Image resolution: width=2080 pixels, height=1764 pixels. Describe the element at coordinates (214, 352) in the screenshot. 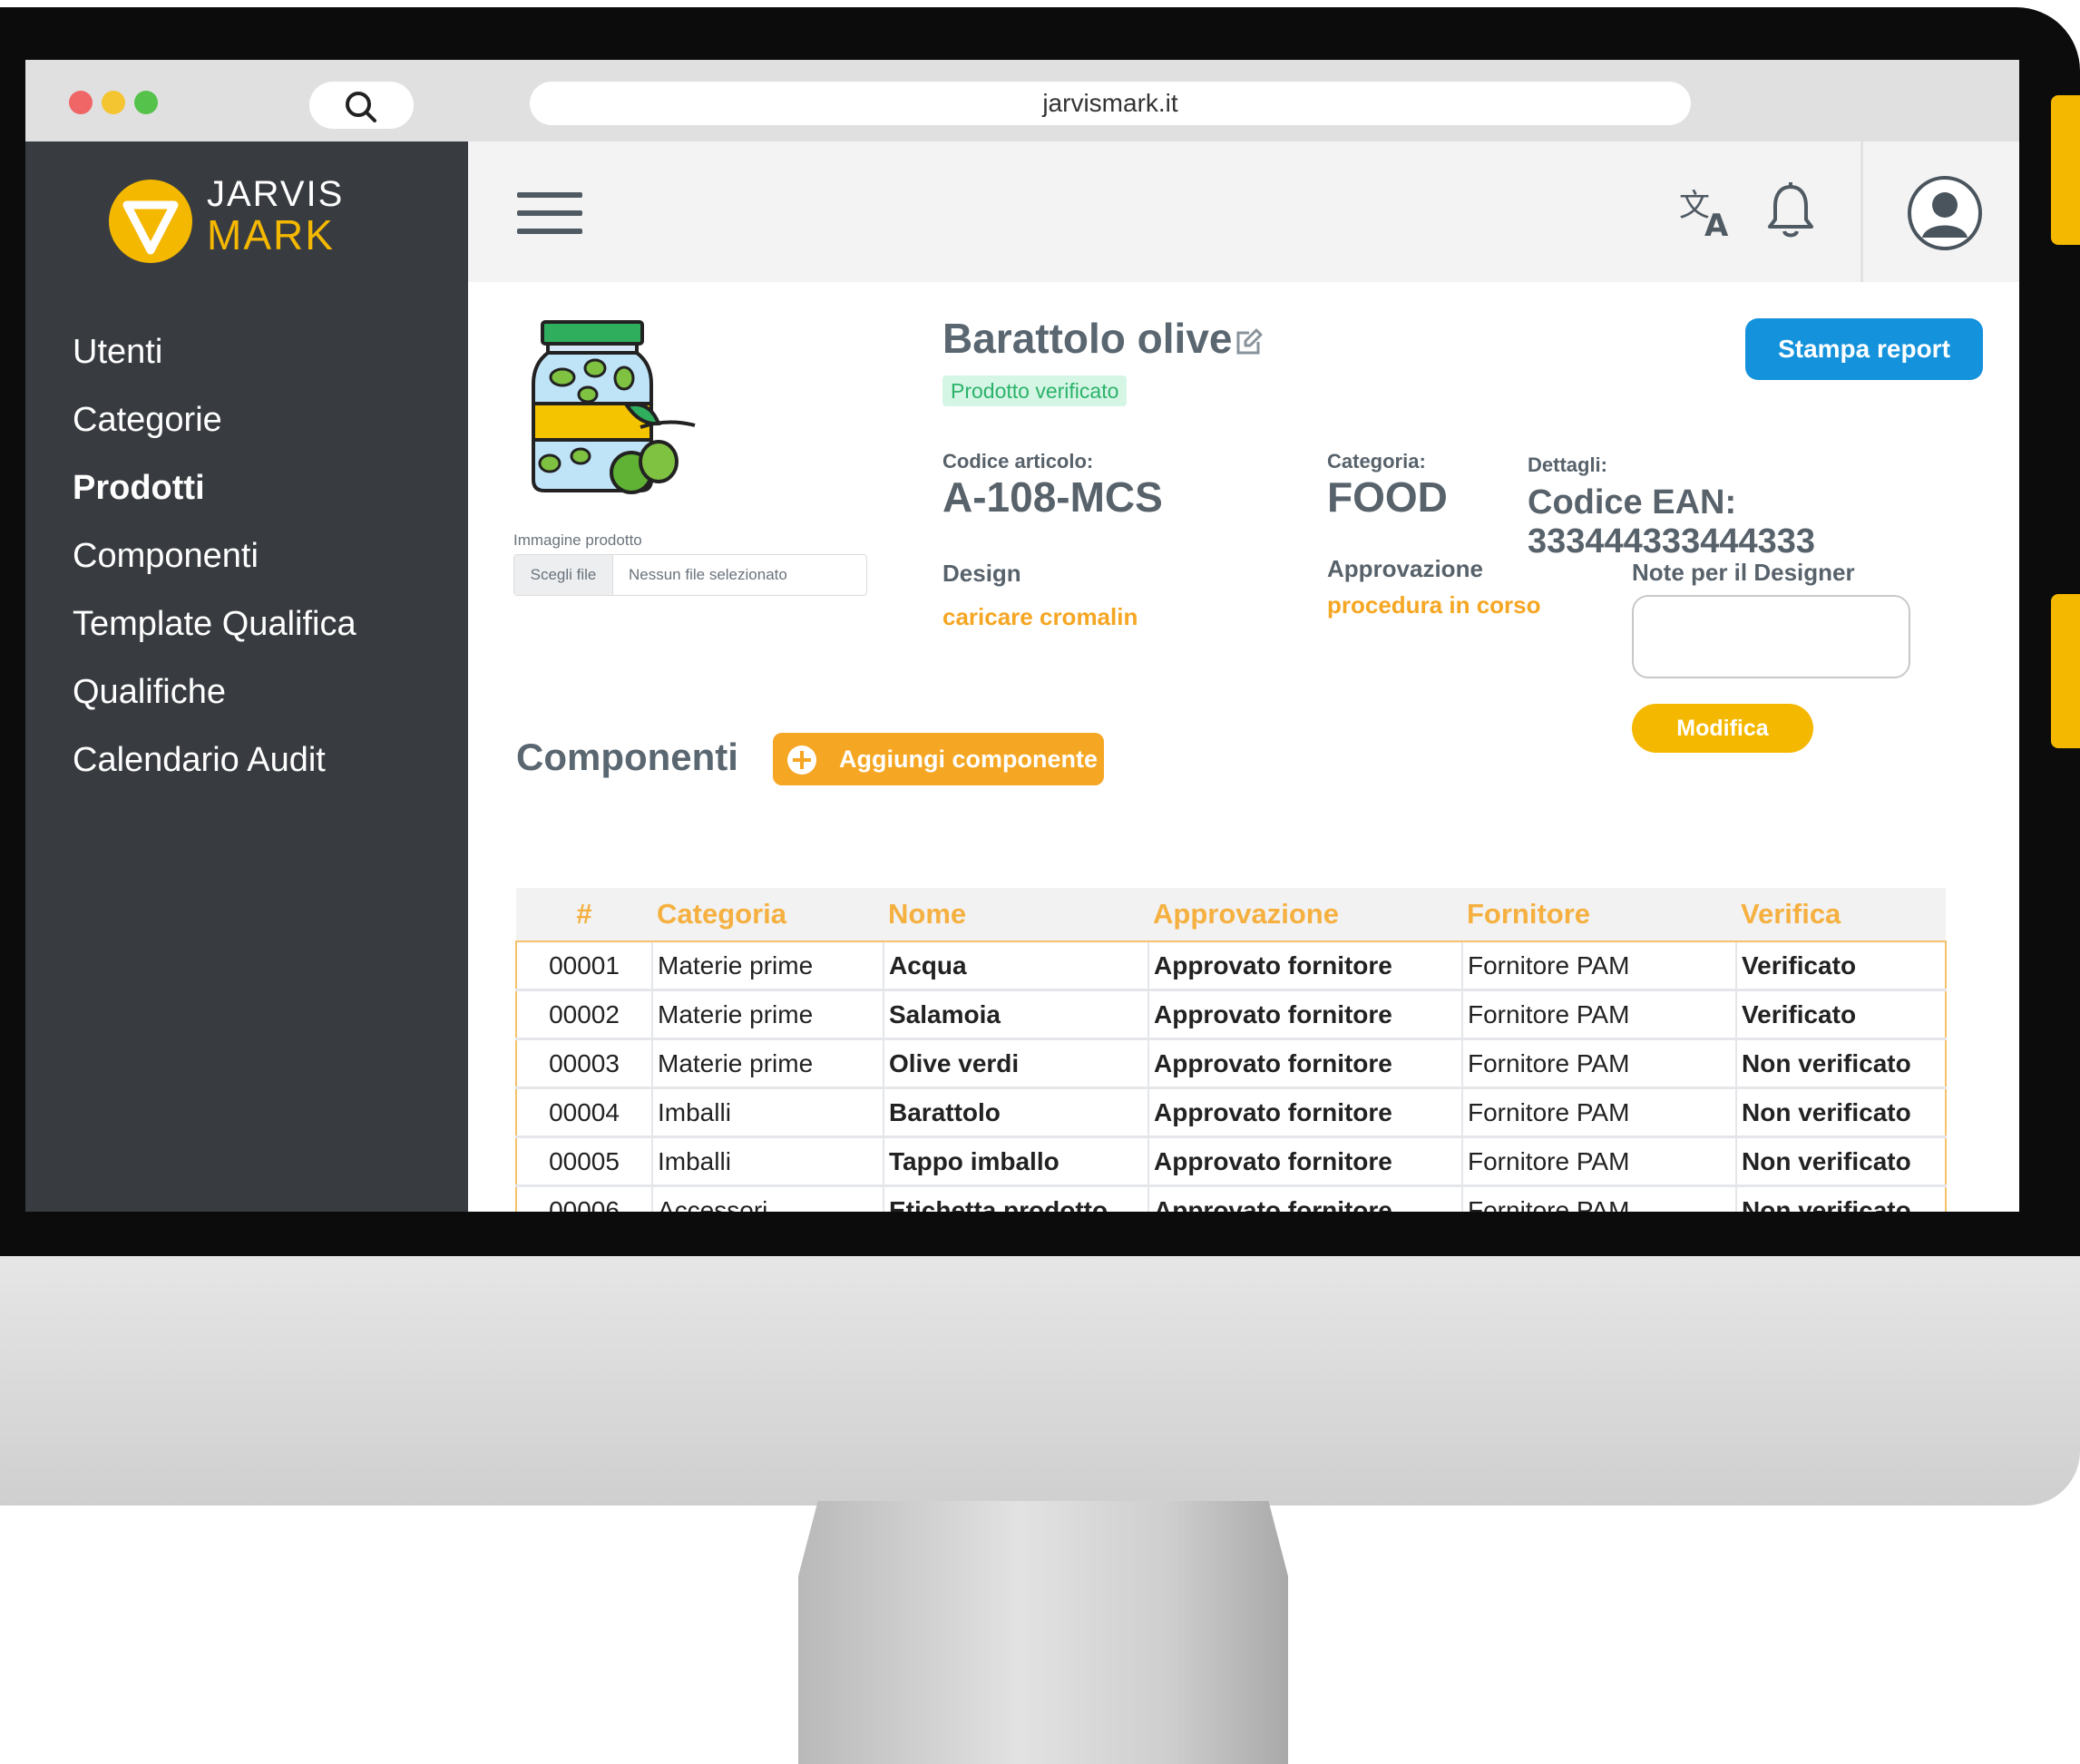

I see `sidebar-item-utenti: Utenti` at that location.